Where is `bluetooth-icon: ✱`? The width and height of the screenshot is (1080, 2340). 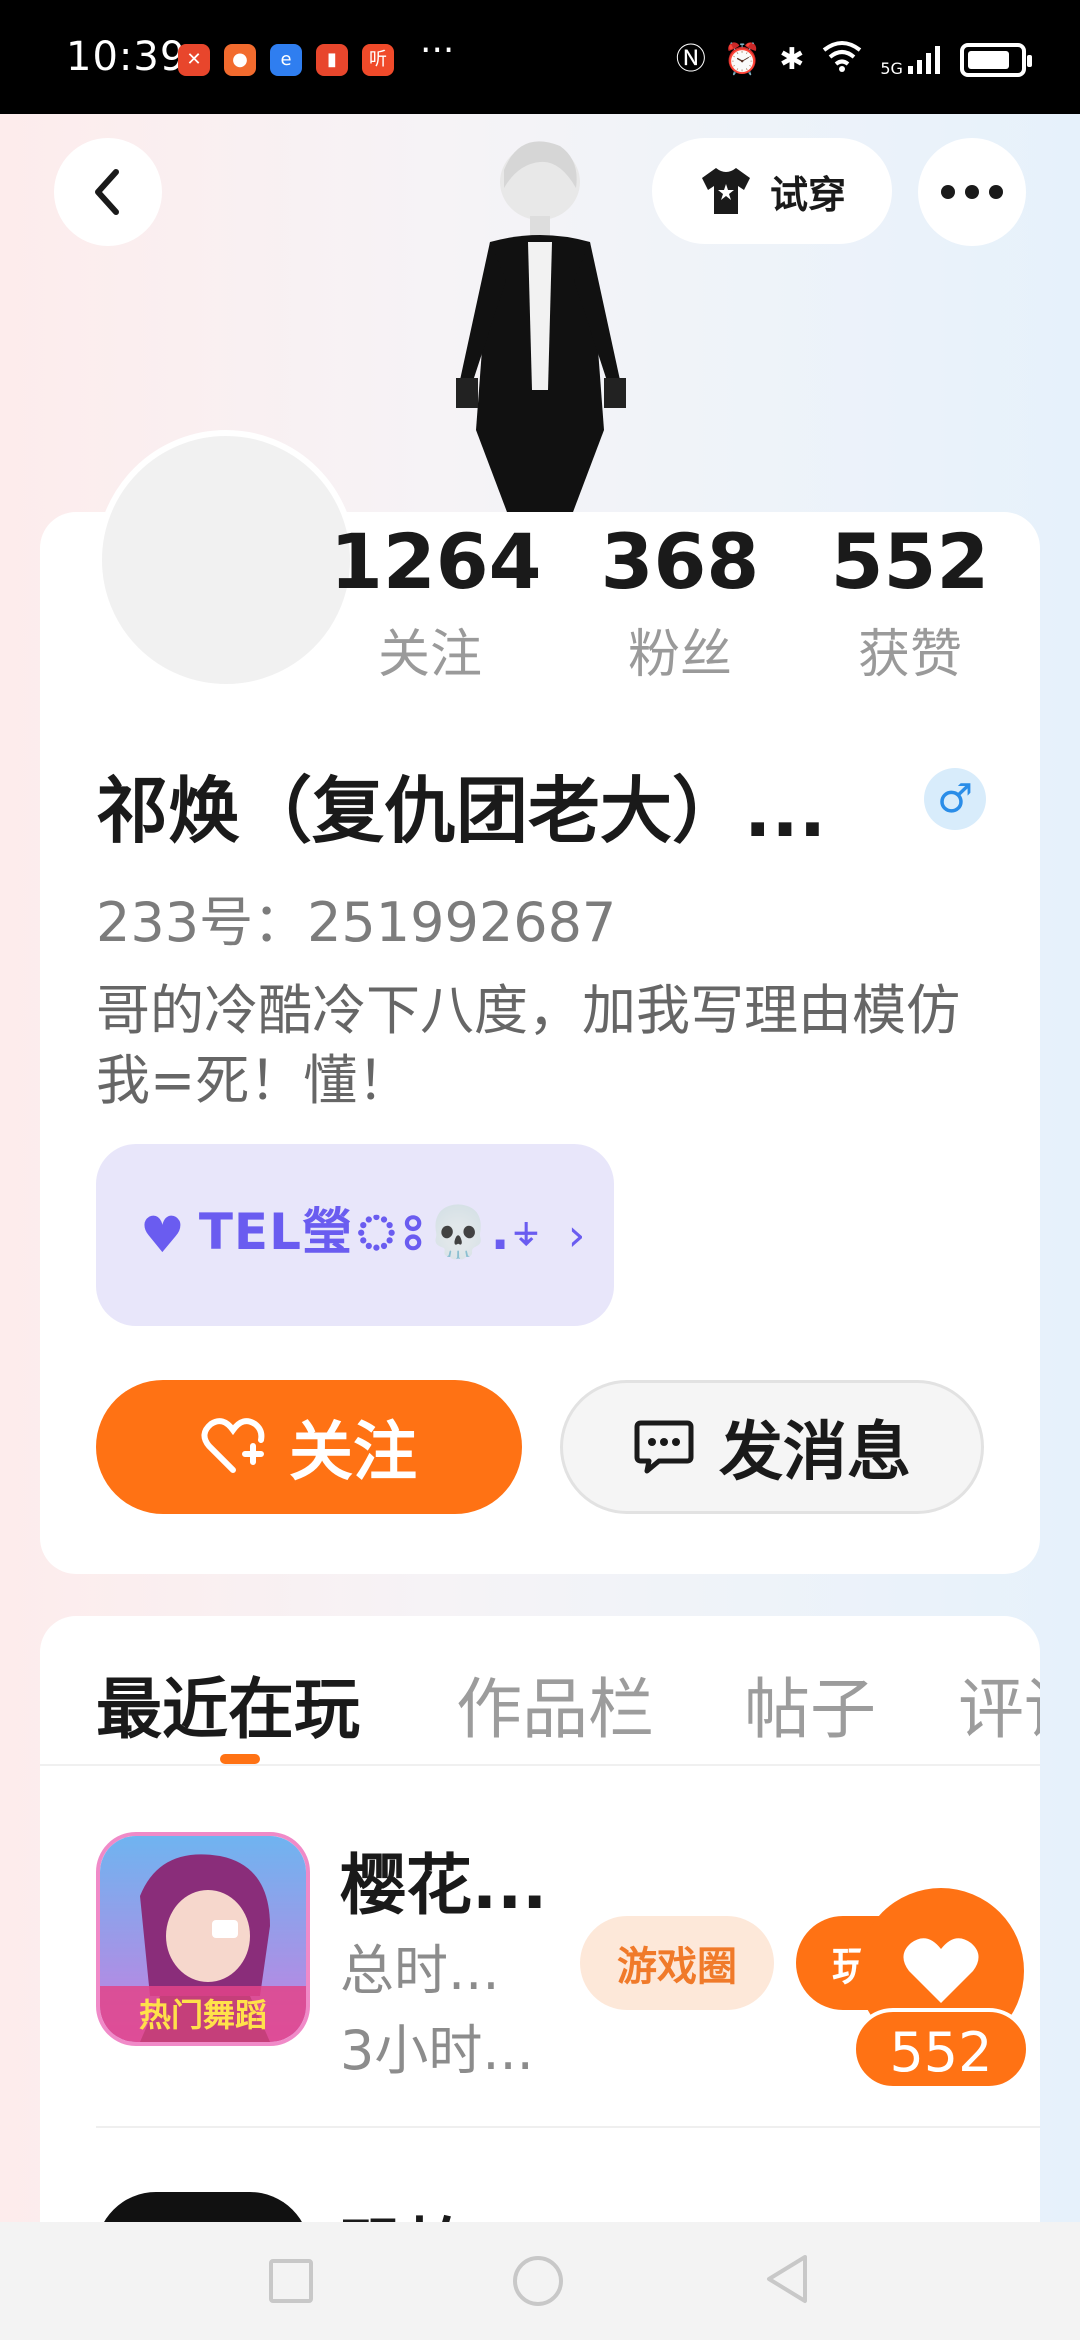
bluetooth-icon: ✱ is located at coordinates (792, 59).